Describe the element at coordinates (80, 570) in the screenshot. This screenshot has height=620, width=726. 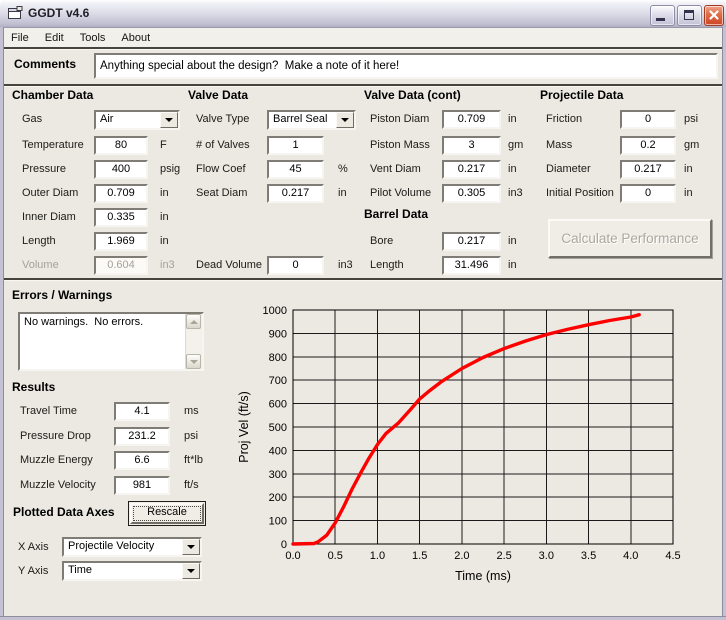
I see `y-axis-dropdown-value: Time` at that location.